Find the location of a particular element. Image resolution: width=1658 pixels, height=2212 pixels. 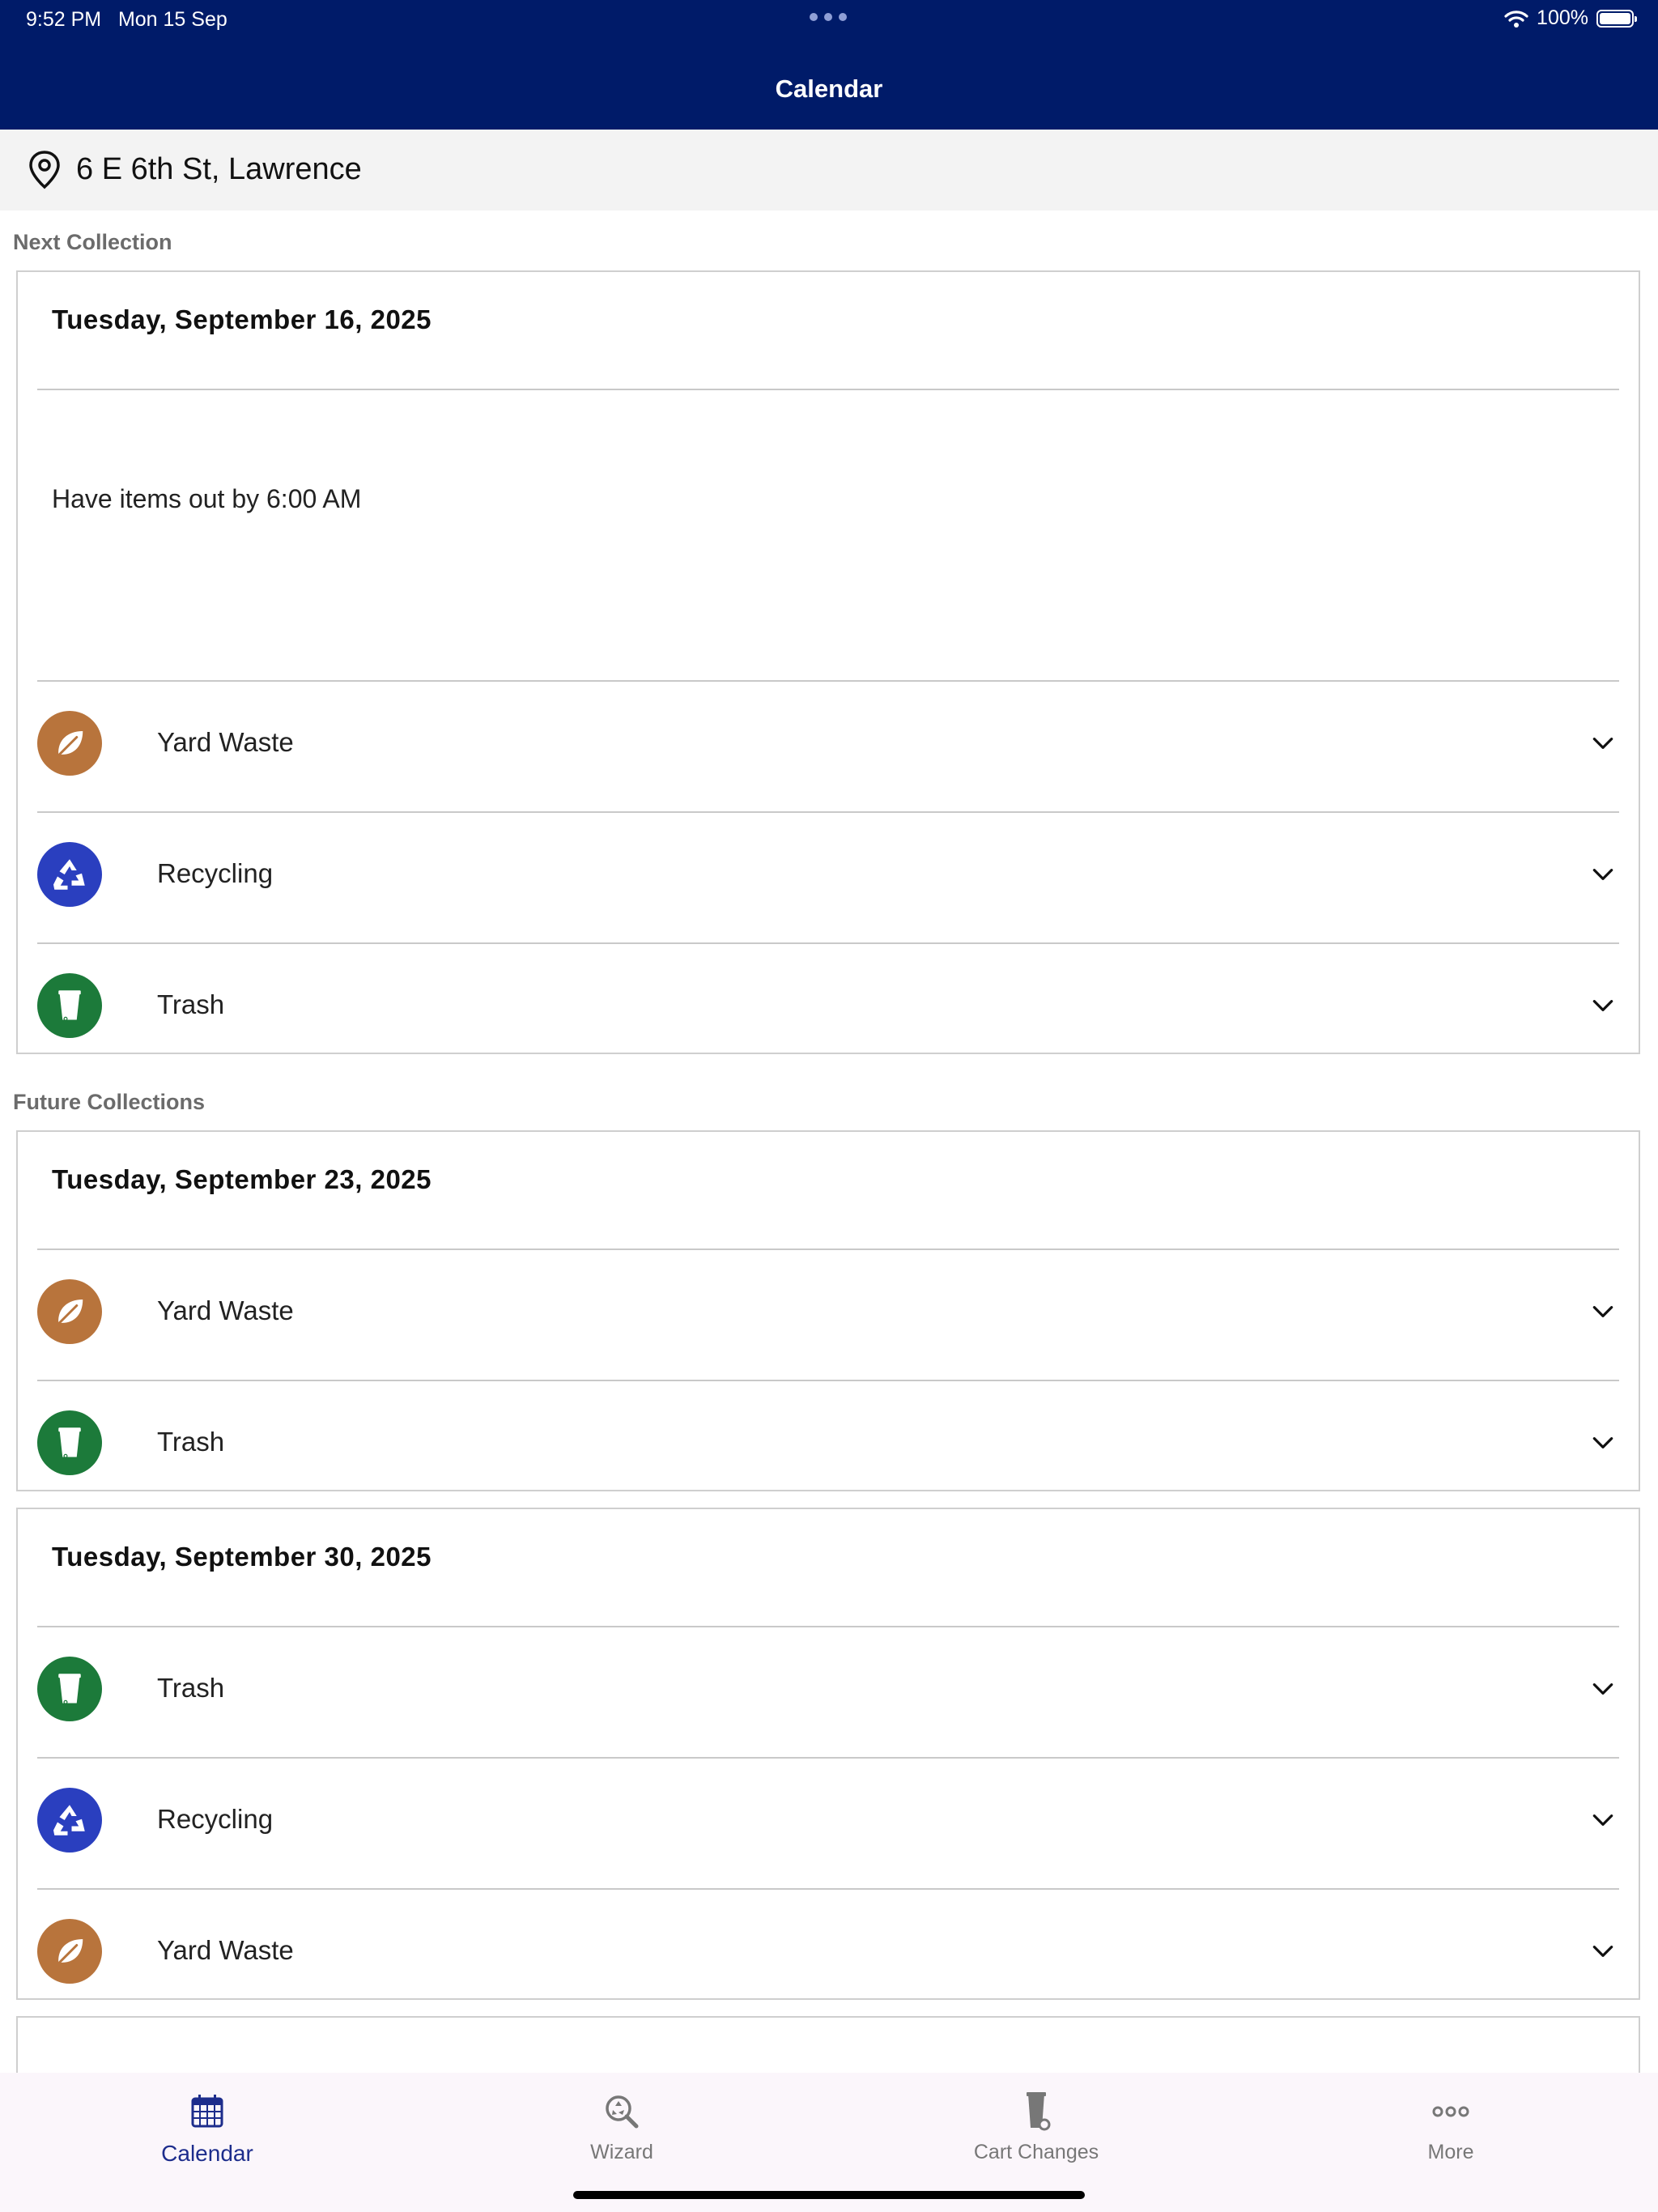

battery-icon is located at coordinates (1616, 19).